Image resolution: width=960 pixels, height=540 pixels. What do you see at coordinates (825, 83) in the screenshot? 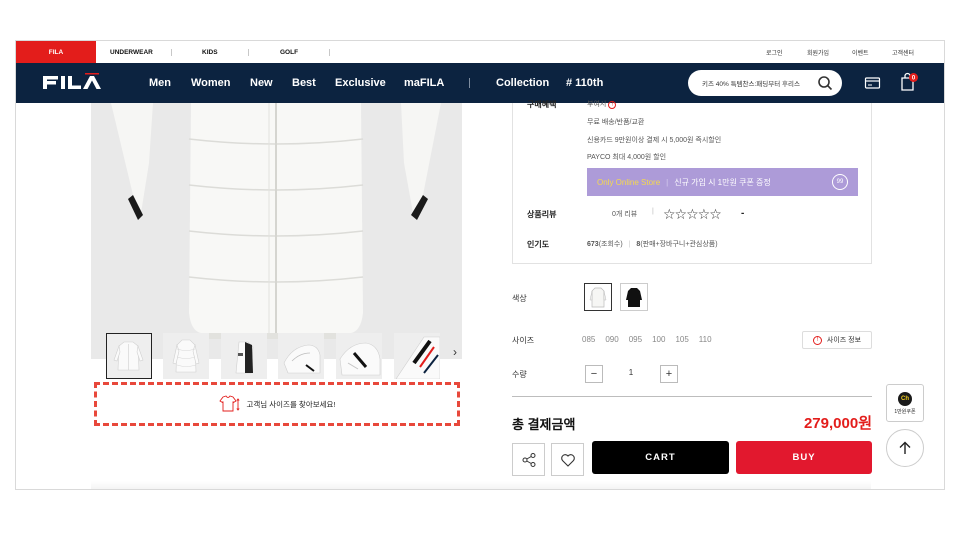
I see `search-icon` at bounding box center [825, 83].